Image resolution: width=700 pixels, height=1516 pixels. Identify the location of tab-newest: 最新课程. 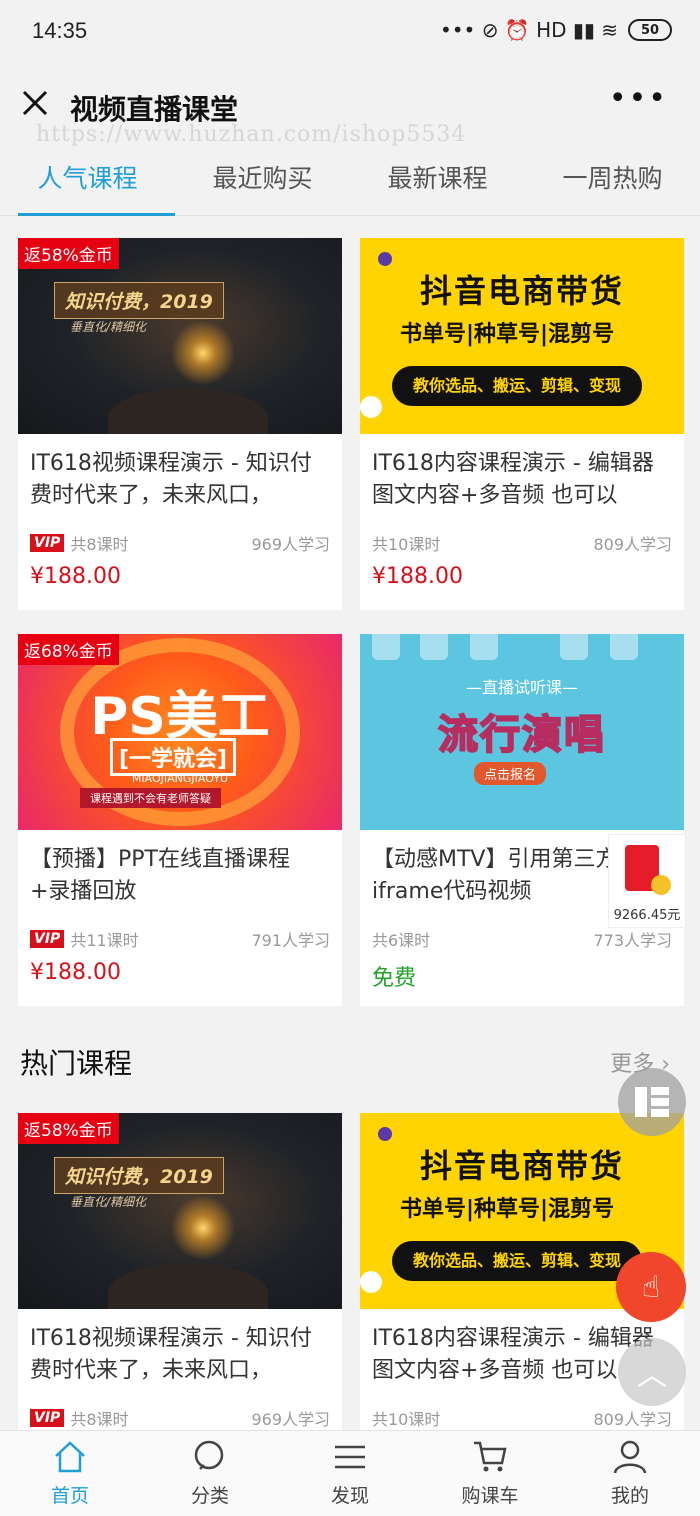
(437, 181).